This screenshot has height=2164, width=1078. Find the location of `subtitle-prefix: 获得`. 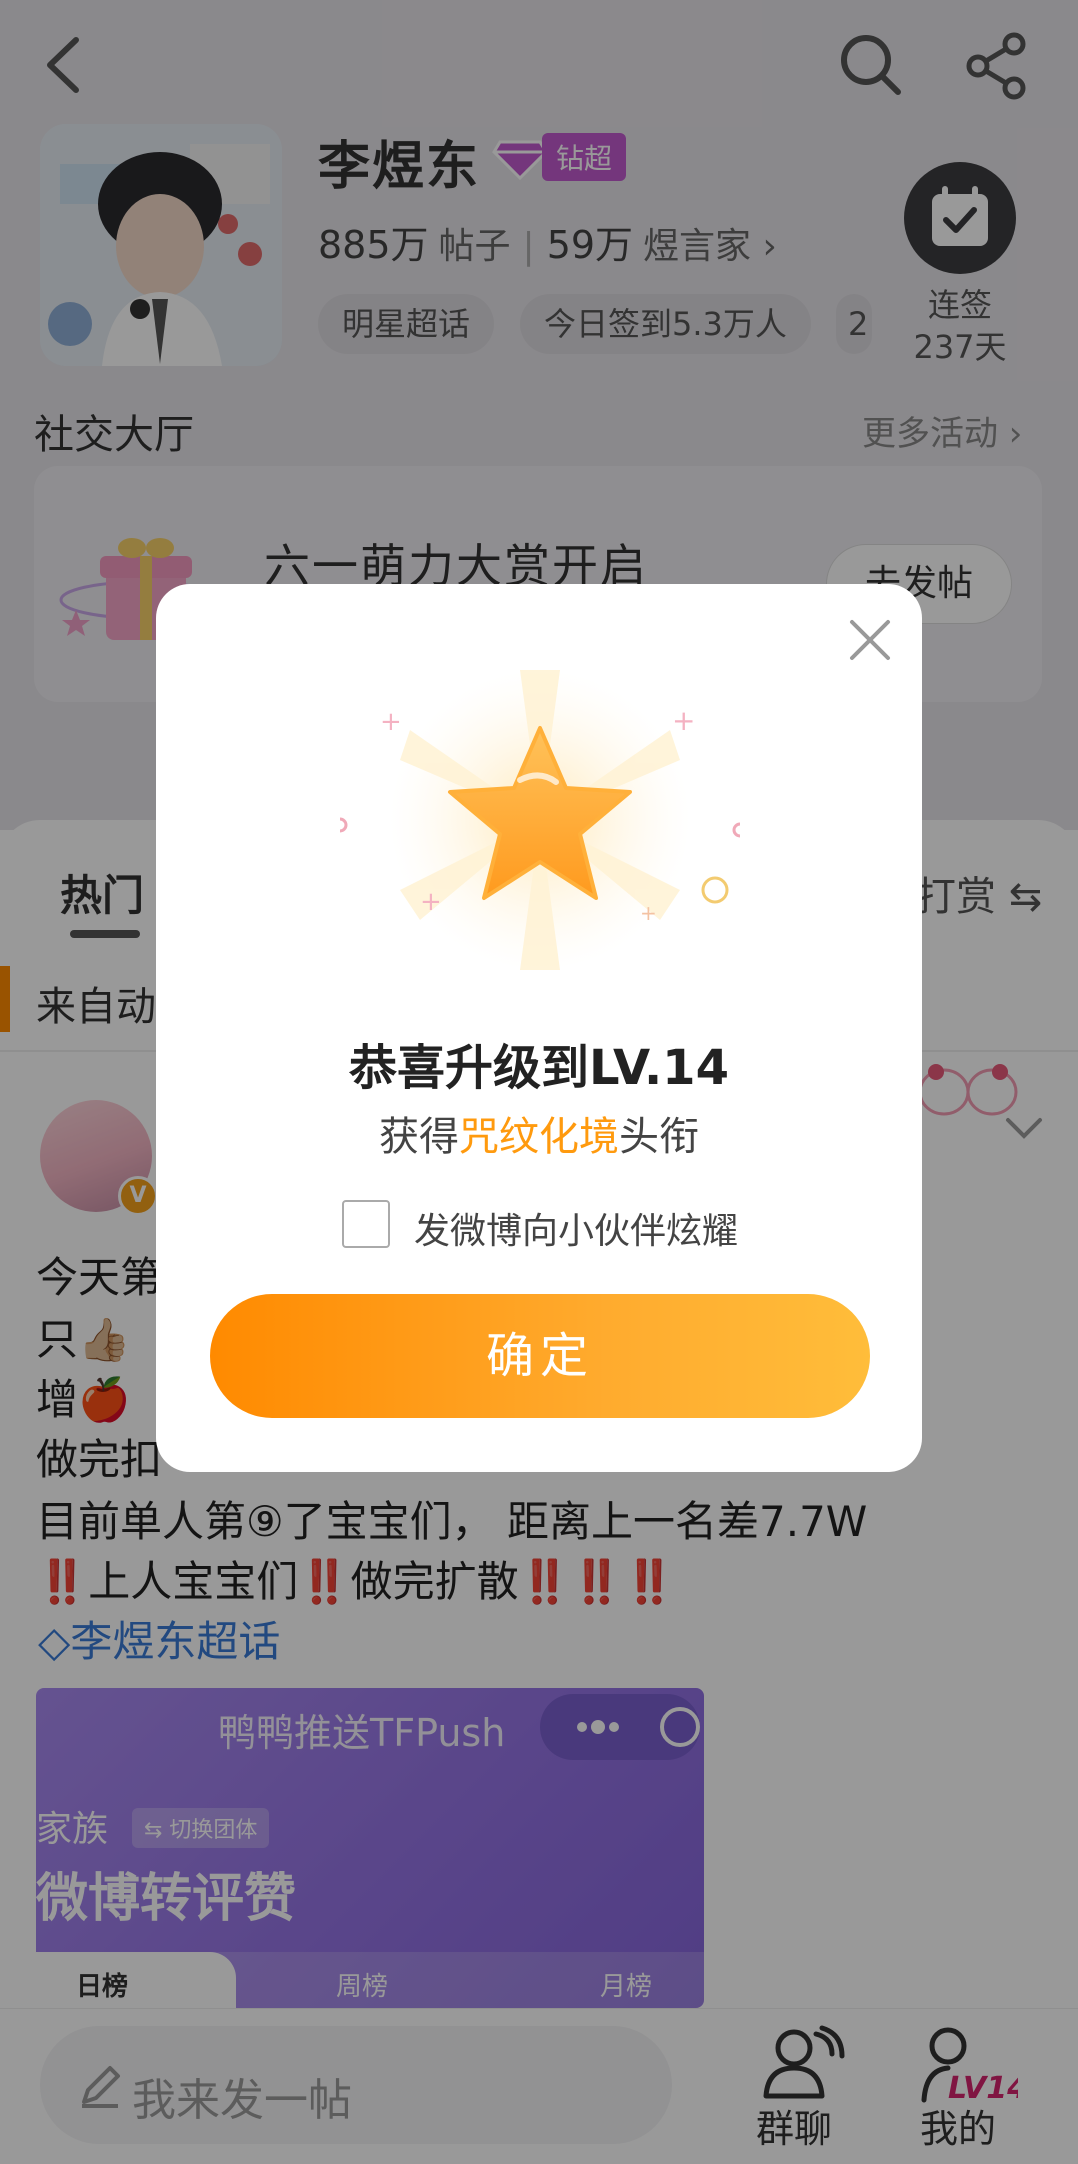

subtitle-prefix: 获得 is located at coordinates (419, 1137).